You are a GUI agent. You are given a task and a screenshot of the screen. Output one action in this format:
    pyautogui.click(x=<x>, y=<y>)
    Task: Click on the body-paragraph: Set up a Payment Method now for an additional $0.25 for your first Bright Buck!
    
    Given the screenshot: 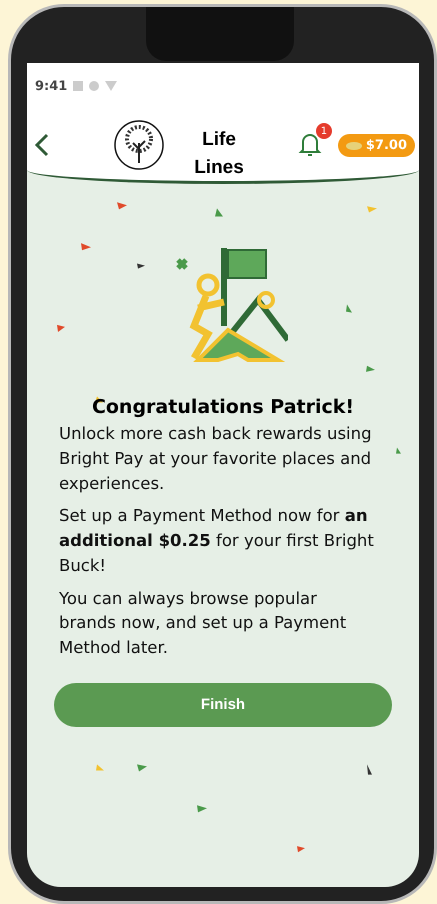 What is the action you would take?
    pyautogui.click(x=216, y=541)
    